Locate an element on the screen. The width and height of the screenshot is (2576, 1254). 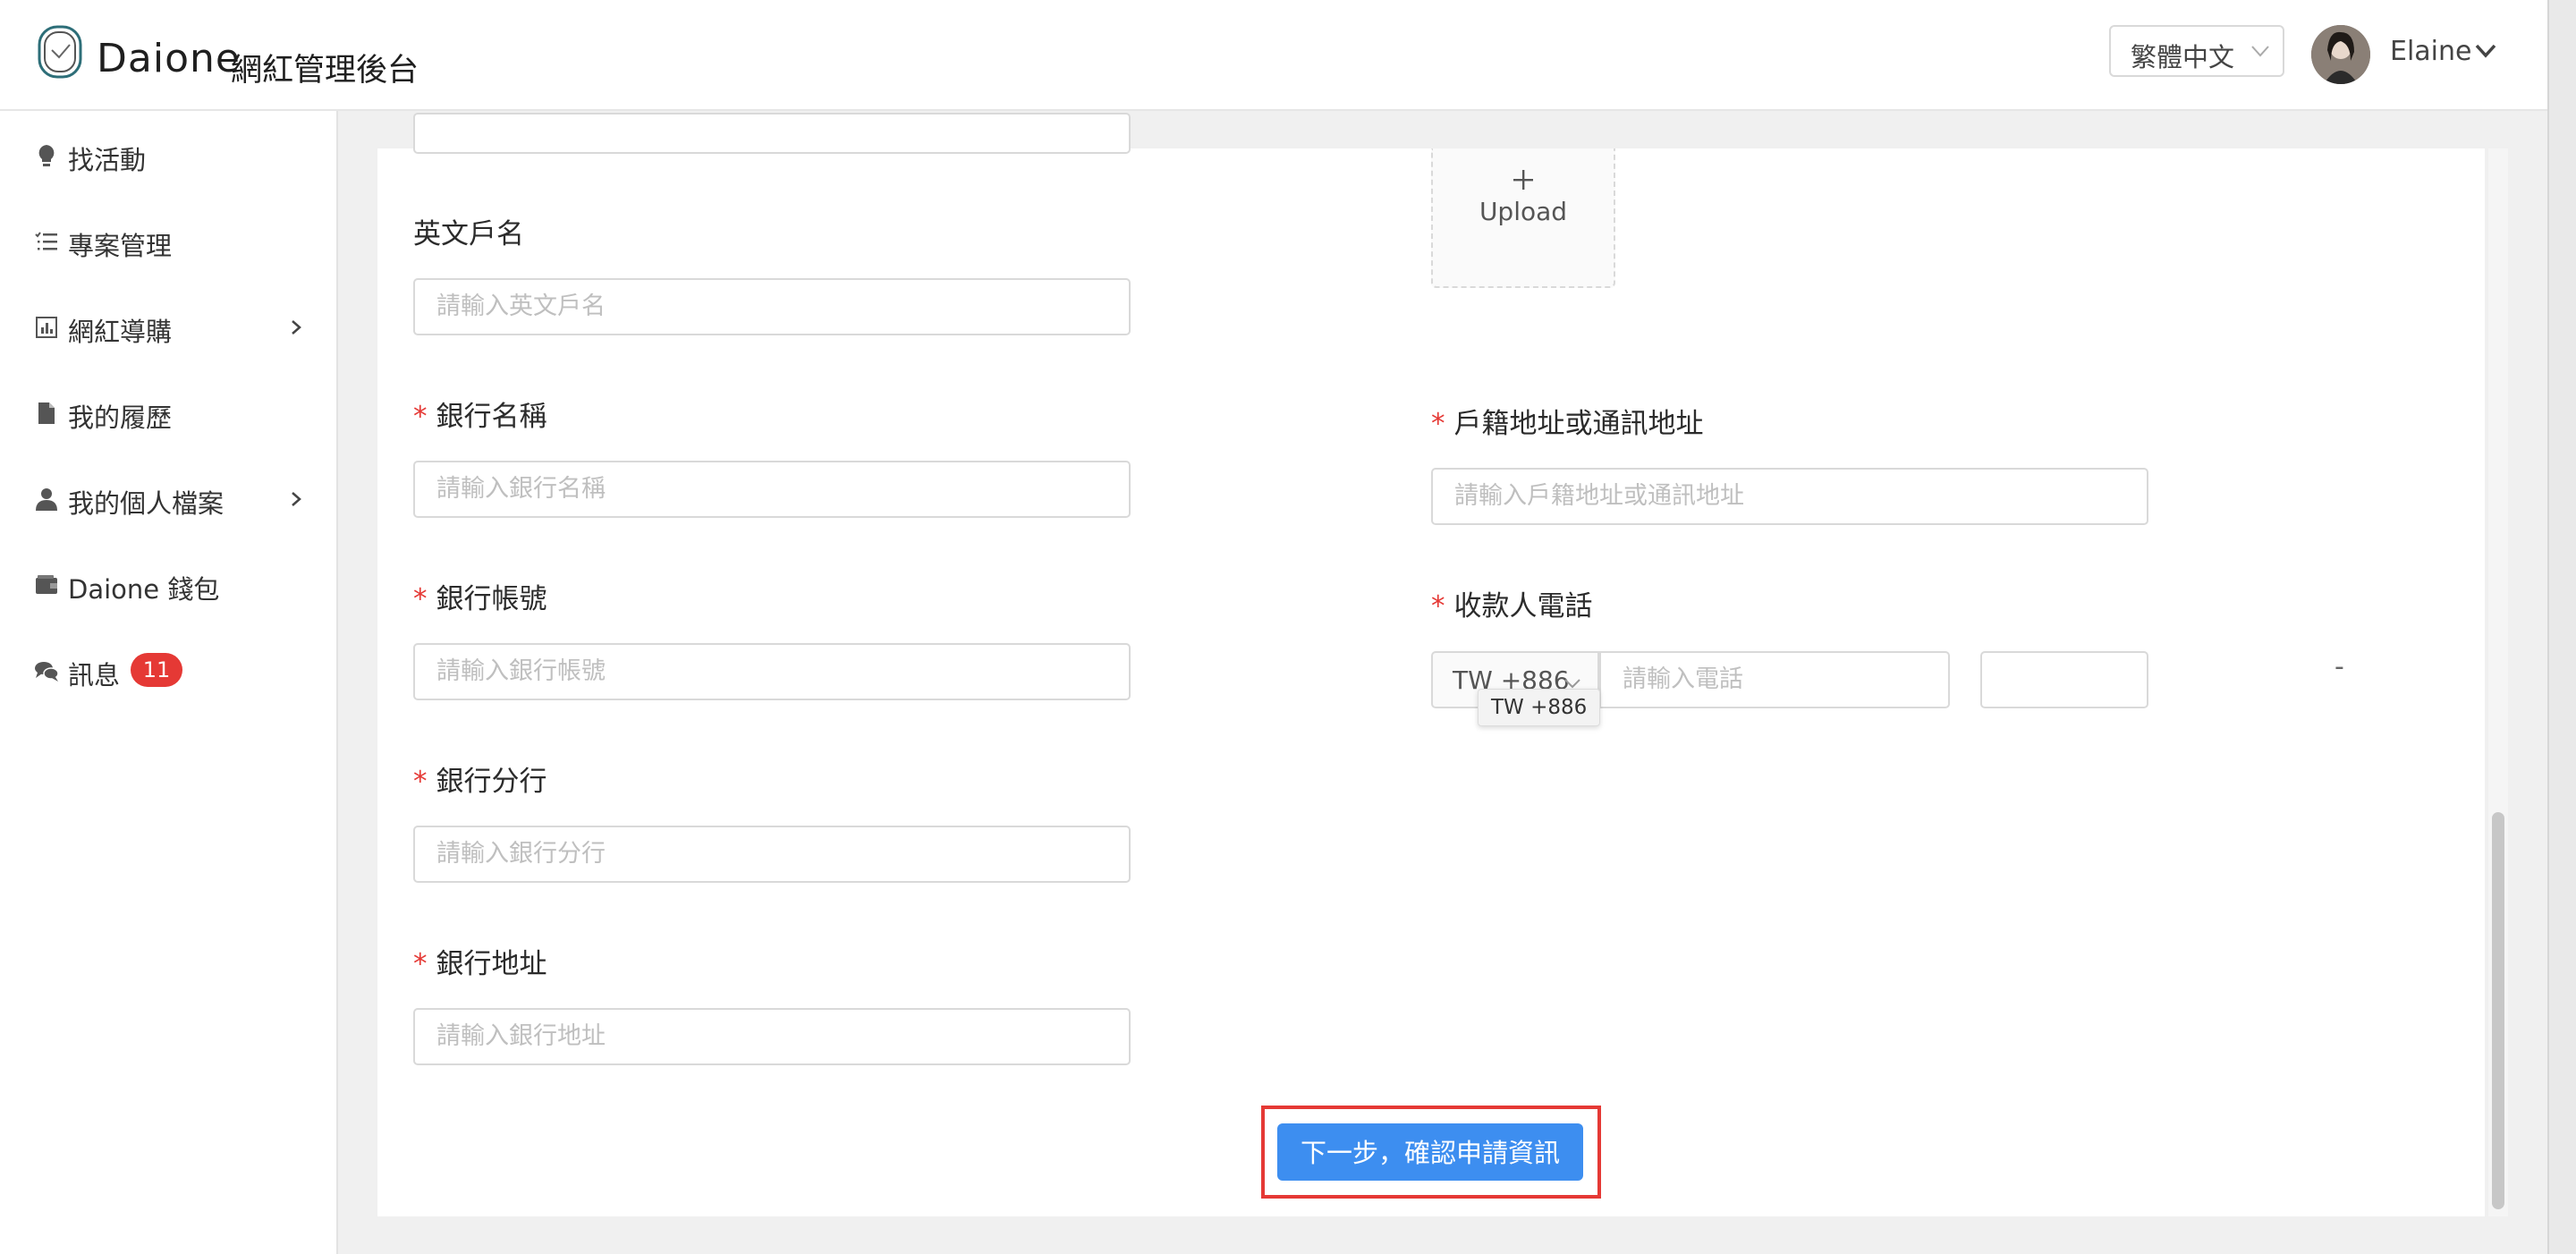
sidebar-item-wallet: Daione 錢包 is located at coordinates (168, 585).